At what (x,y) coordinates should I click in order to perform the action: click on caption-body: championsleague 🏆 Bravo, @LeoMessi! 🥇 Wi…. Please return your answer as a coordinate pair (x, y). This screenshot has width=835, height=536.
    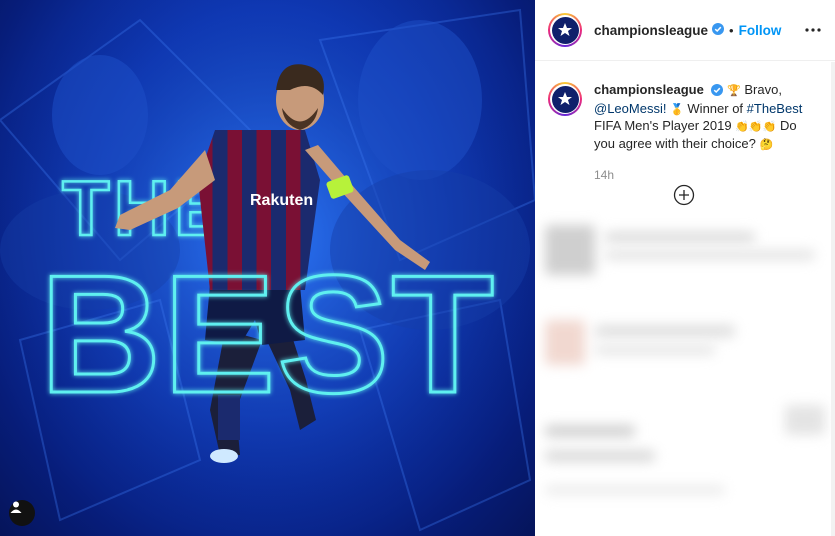
    Looking at the image, I should click on (700, 133).